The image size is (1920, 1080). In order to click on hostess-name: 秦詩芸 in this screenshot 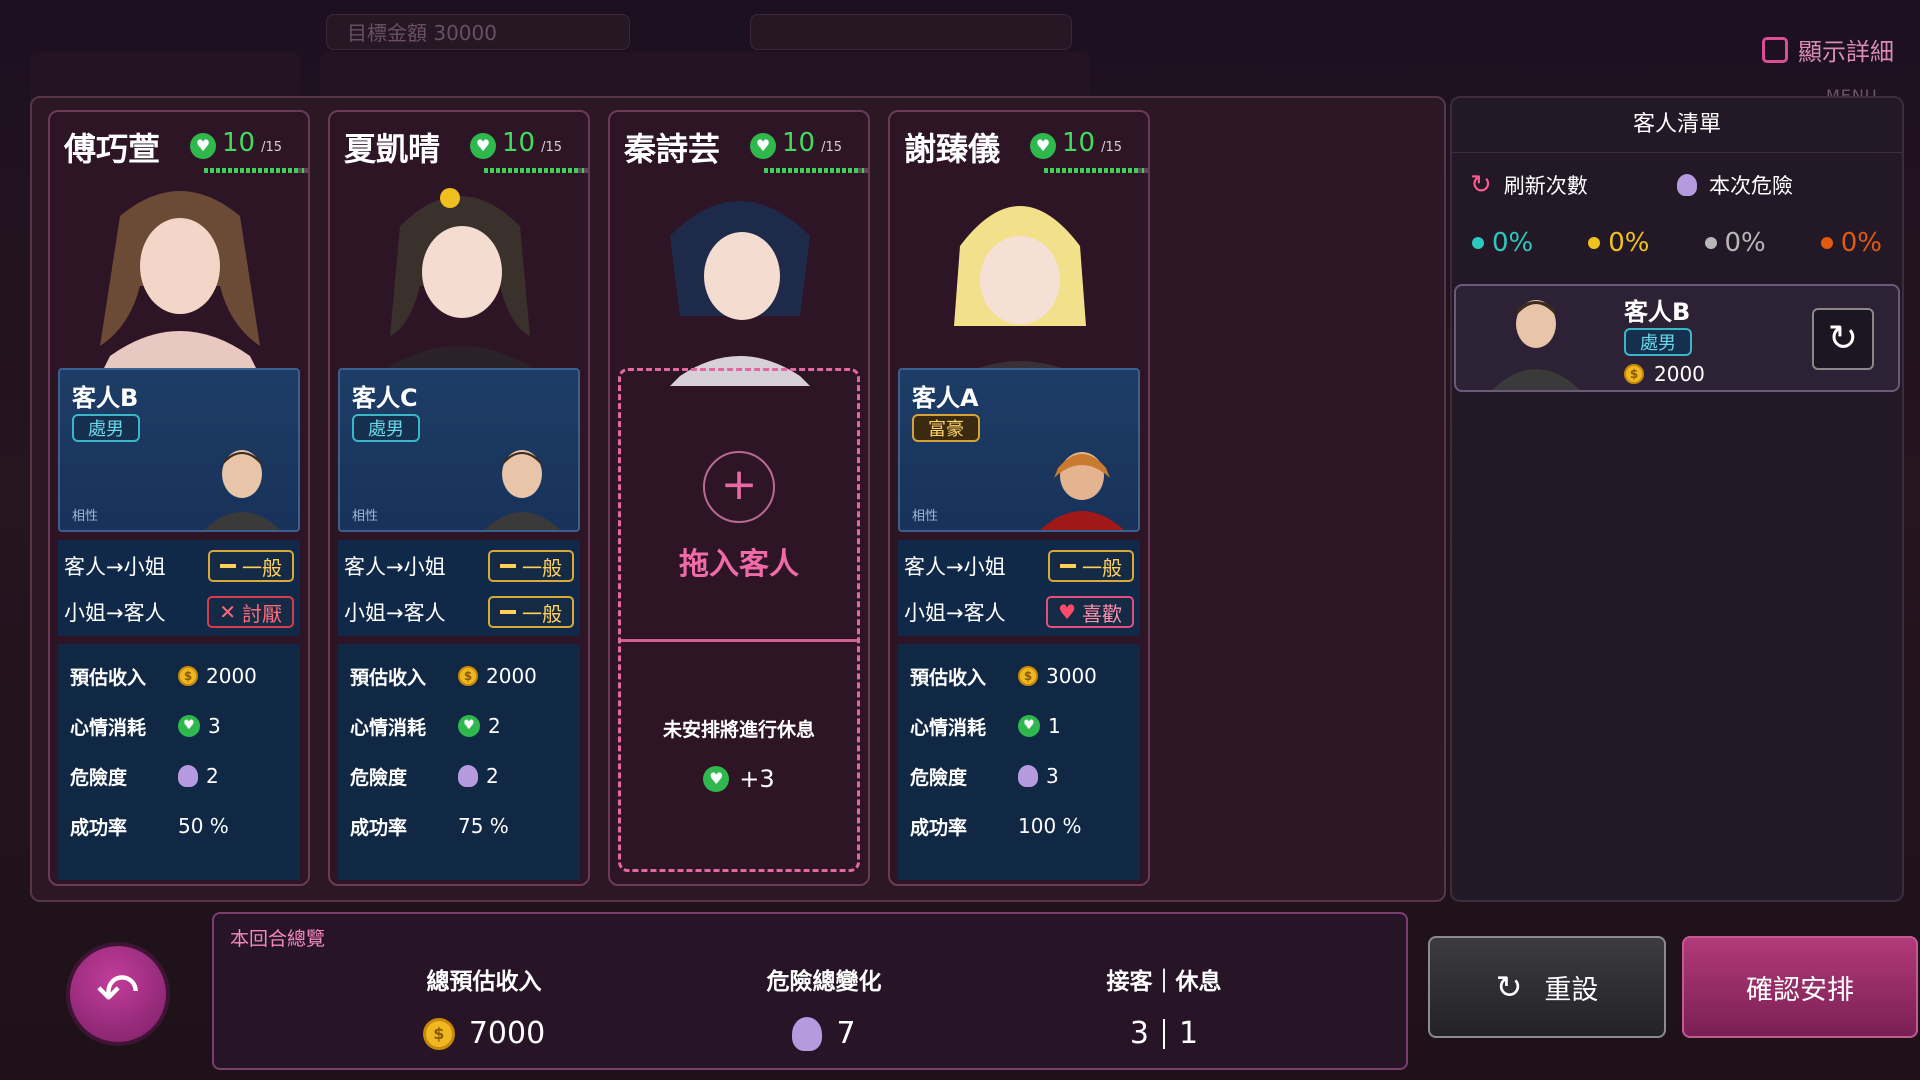, I will do `click(672, 149)`.